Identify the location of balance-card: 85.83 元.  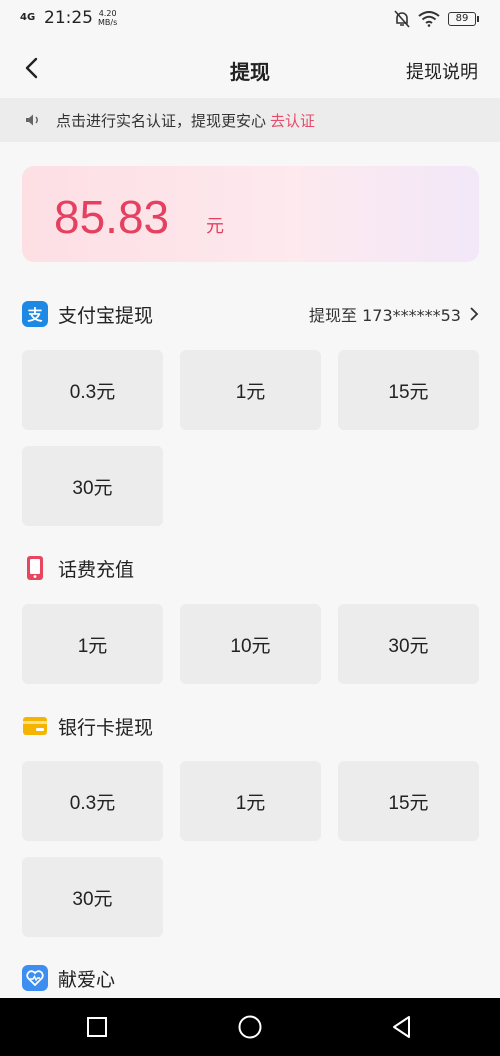
(250, 214).